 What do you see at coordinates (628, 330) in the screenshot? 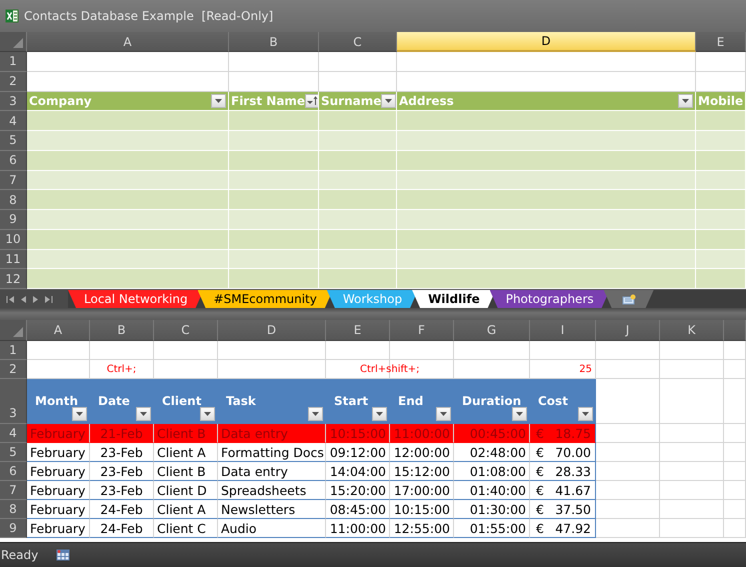
I see `column-header: J` at bounding box center [628, 330].